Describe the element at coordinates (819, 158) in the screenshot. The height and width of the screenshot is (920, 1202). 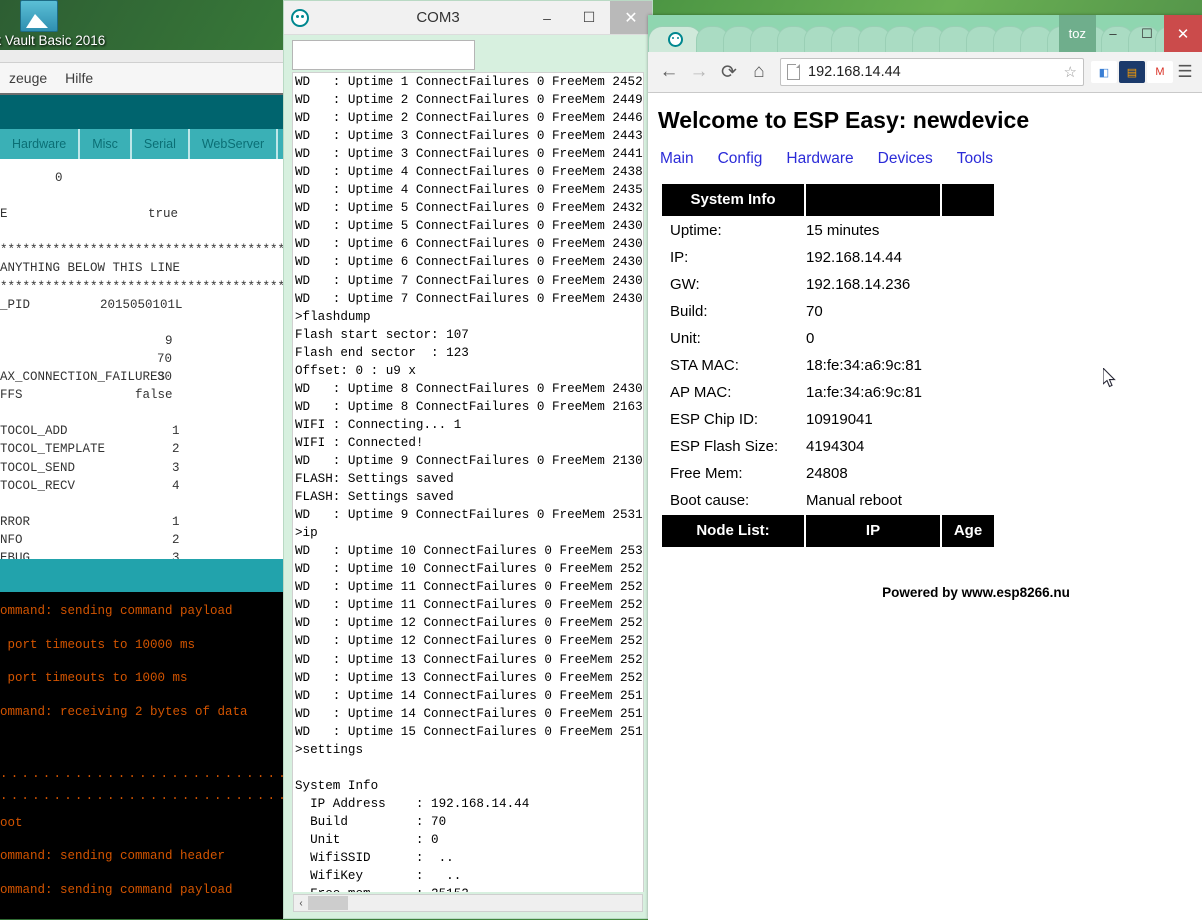
I see `esp-nav-link-hardware: Hardware` at that location.